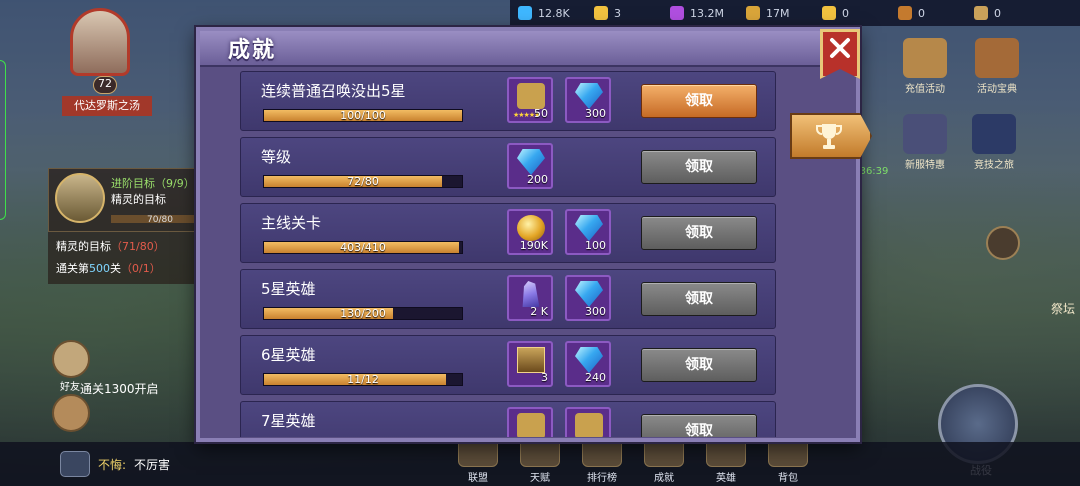  Describe the element at coordinates (1010, 13) in the screenshot. I see `resource-6: 0` at that location.